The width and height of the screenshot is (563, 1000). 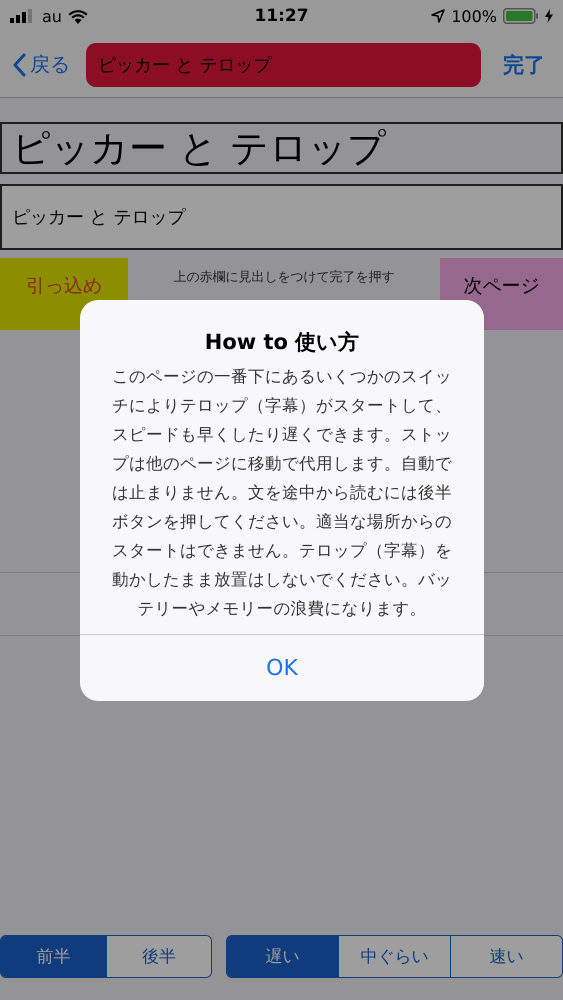 What do you see at coordinates (158, 956) in the screenshot?
I see `segment-button: 後半` at bounding box center [158, 956].